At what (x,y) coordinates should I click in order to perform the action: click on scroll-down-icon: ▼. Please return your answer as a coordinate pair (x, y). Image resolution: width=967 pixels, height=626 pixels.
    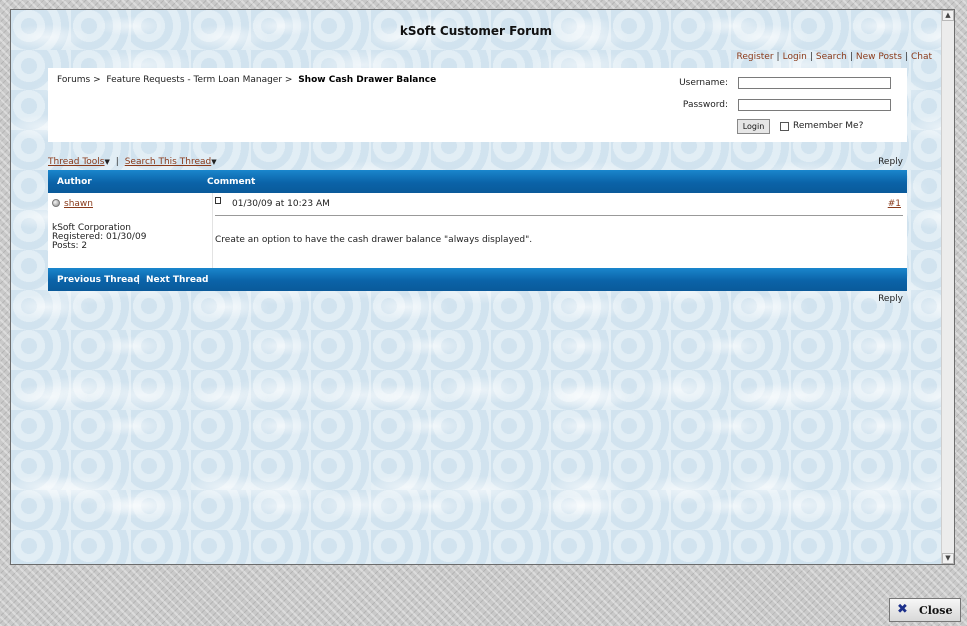
    Looking at the image, I should click on (948, 558).